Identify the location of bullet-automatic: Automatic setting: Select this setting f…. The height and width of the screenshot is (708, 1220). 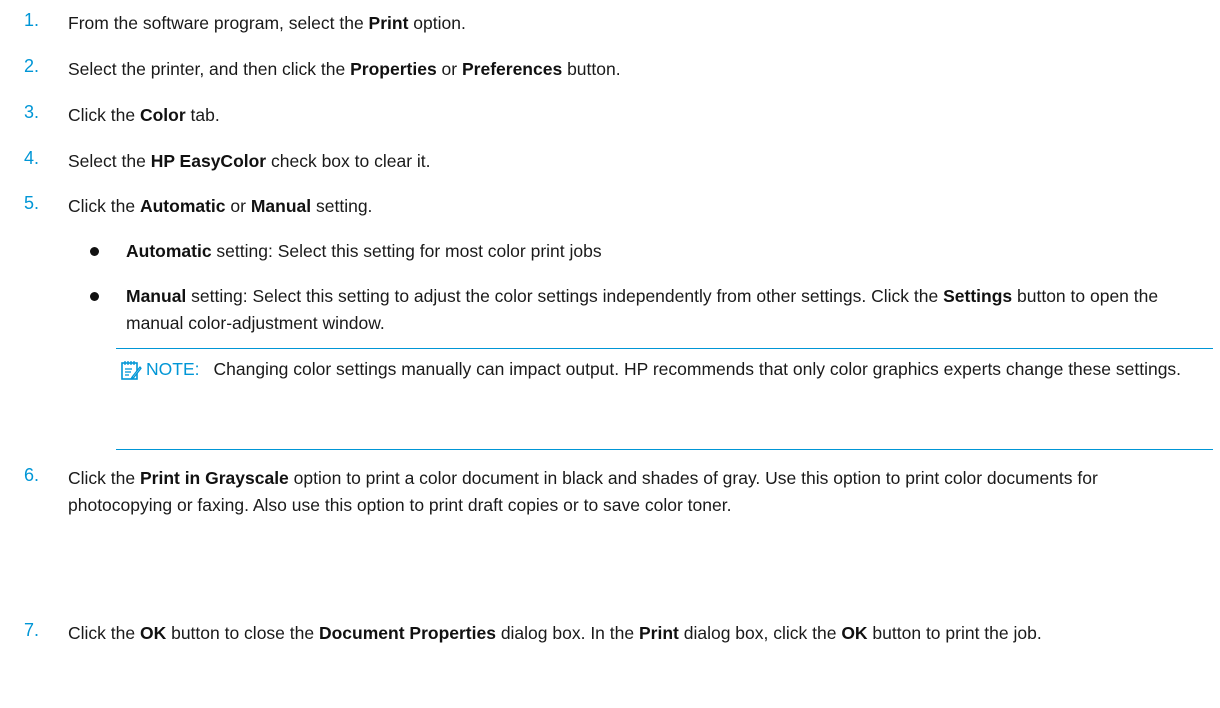
(364, 251).